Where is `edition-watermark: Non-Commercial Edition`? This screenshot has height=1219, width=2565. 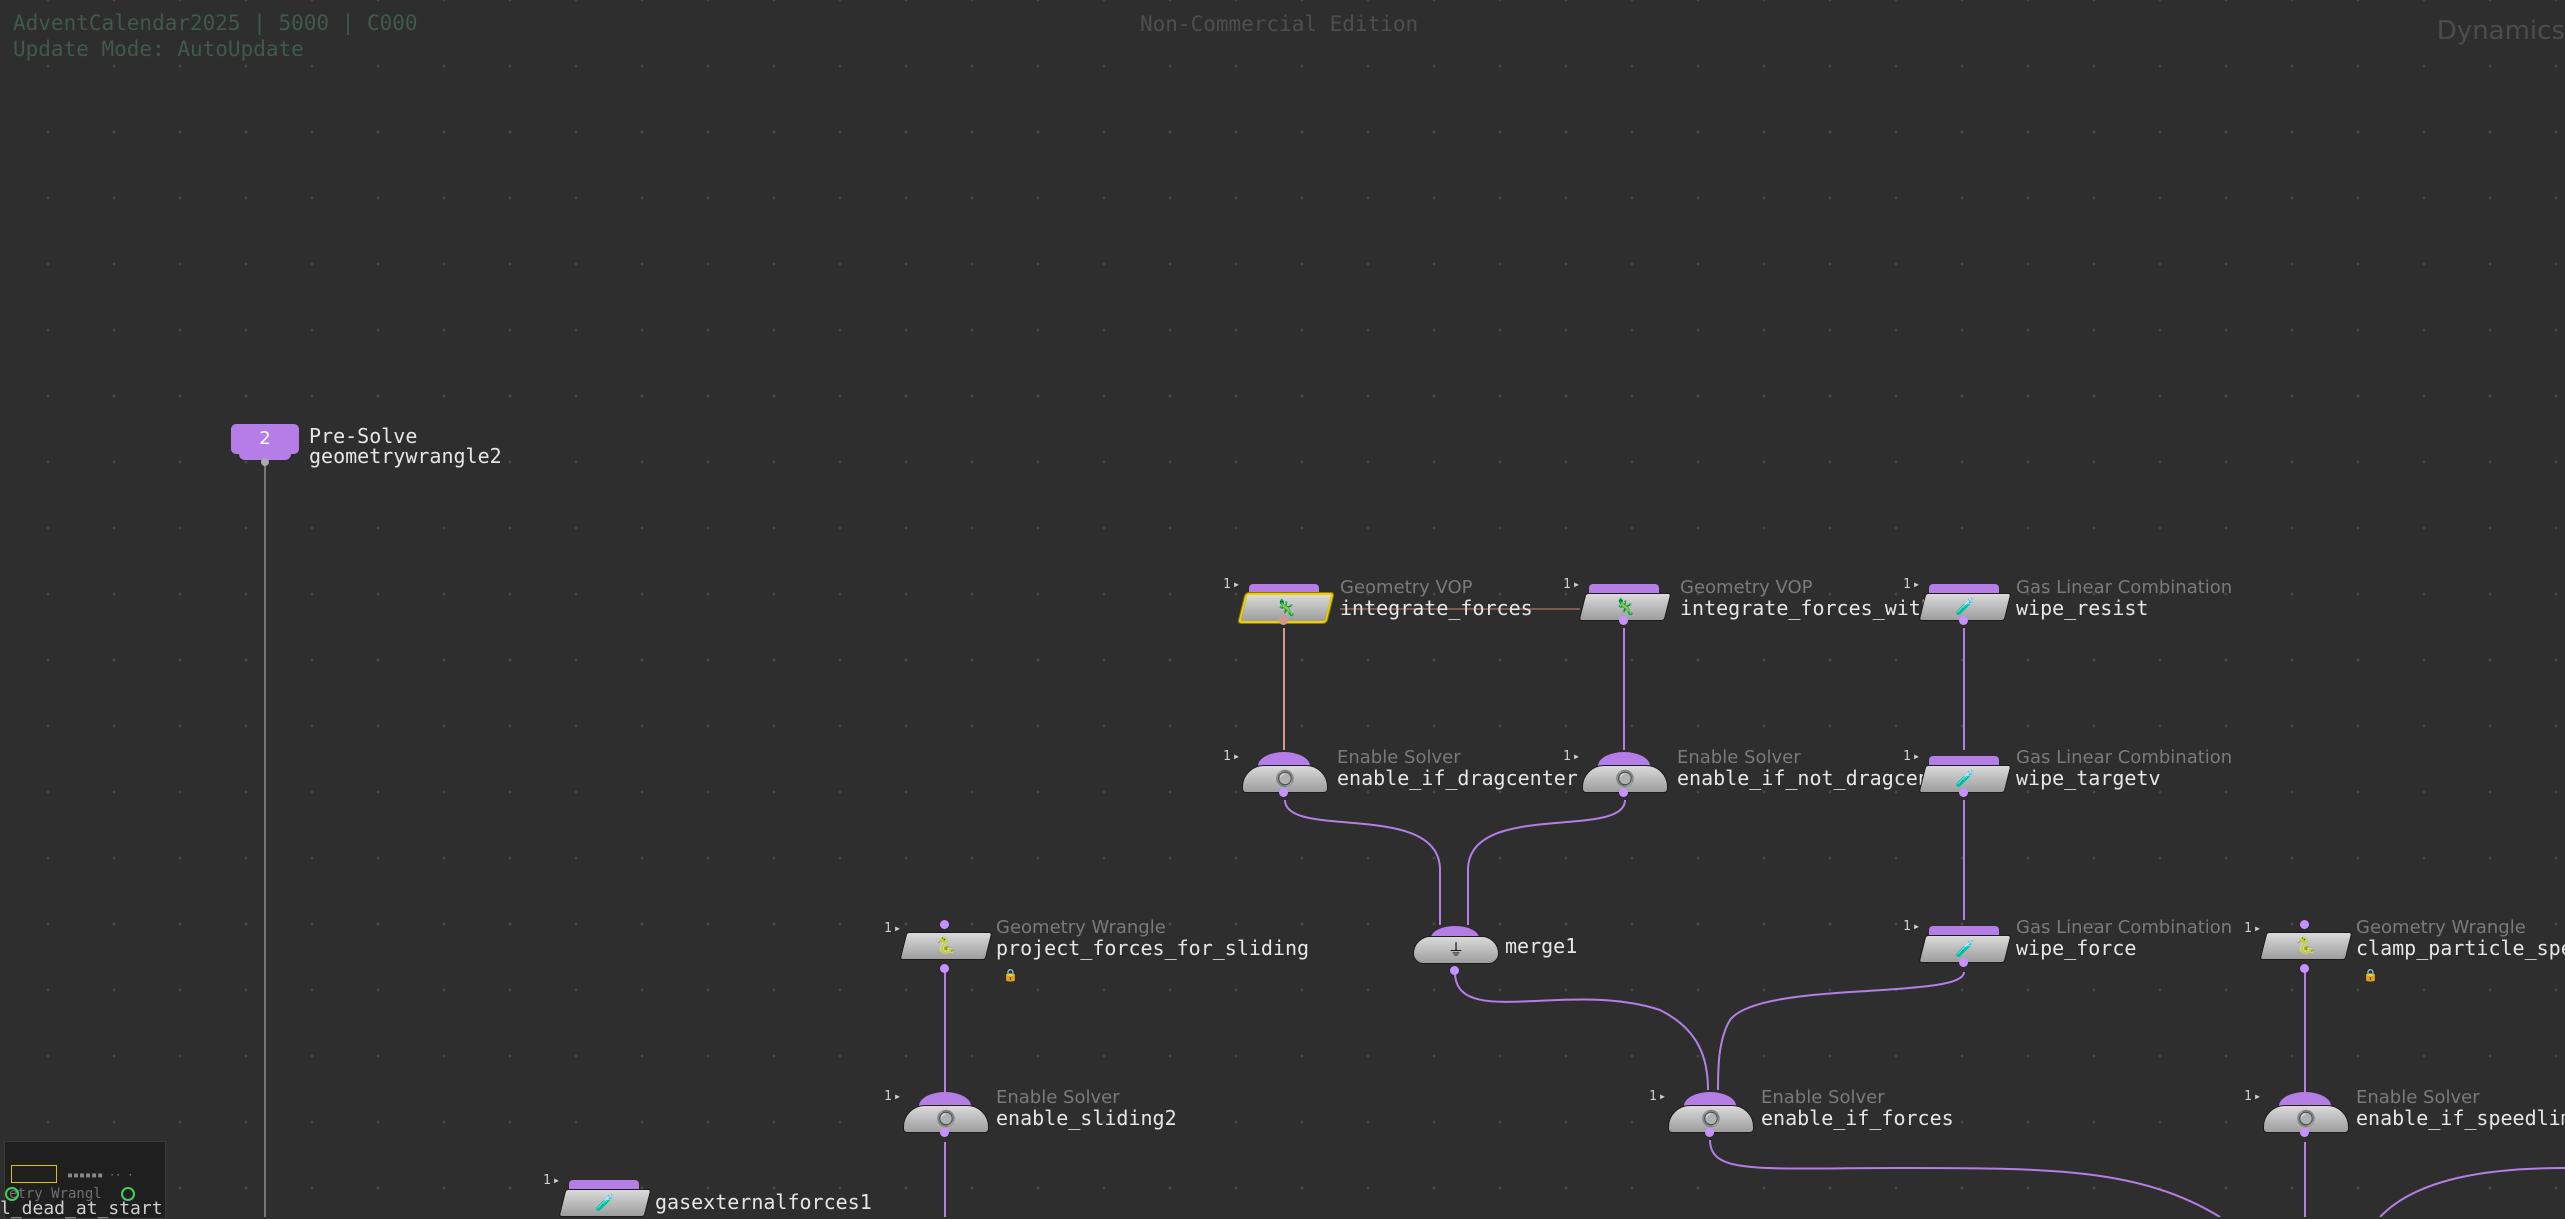 edition-watermark: Non-Commercial Edition is located at coordinates (1279, 24).